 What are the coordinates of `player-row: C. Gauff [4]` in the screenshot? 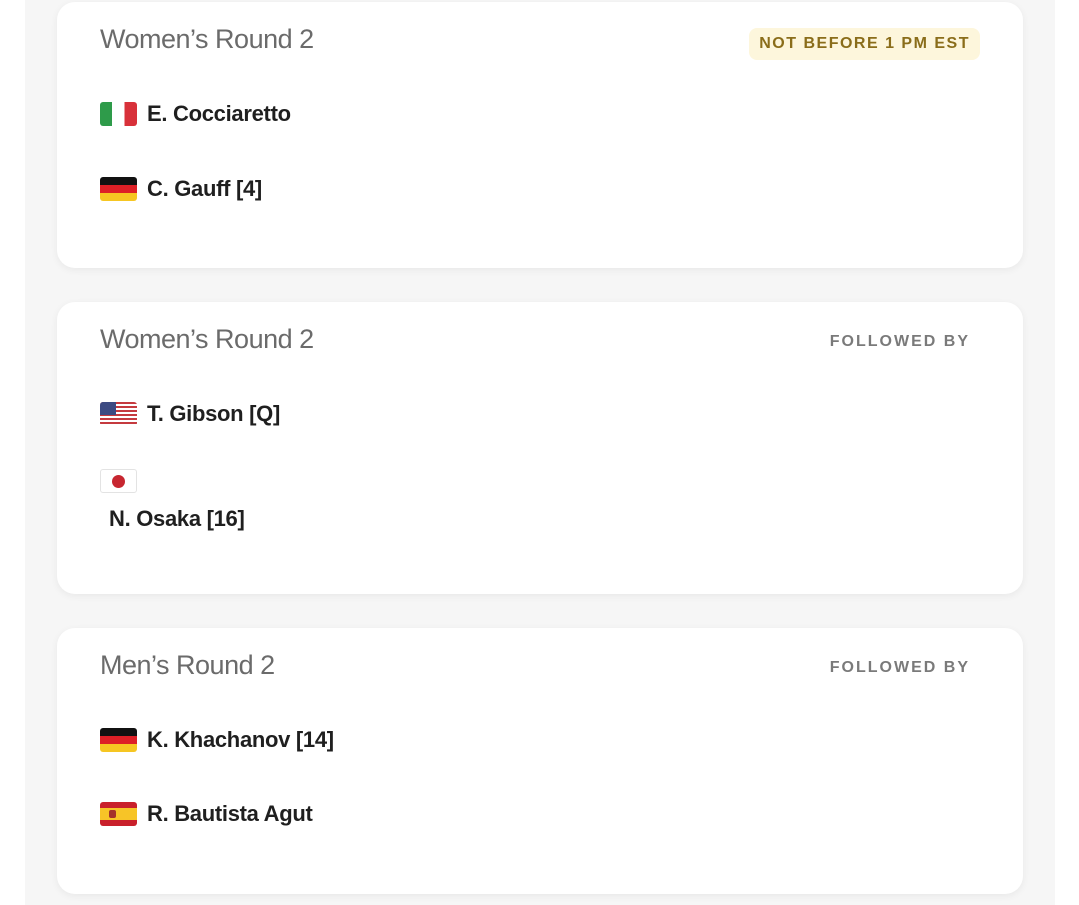 It's located at (181, 189).